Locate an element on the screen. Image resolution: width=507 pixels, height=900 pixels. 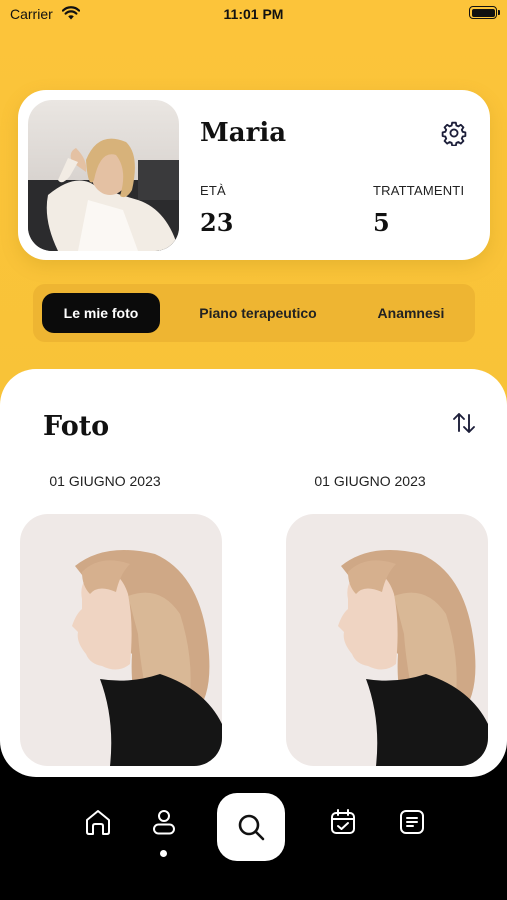
tab-le-mie-foto: Le mie foto is located at coordinates (101, 313).